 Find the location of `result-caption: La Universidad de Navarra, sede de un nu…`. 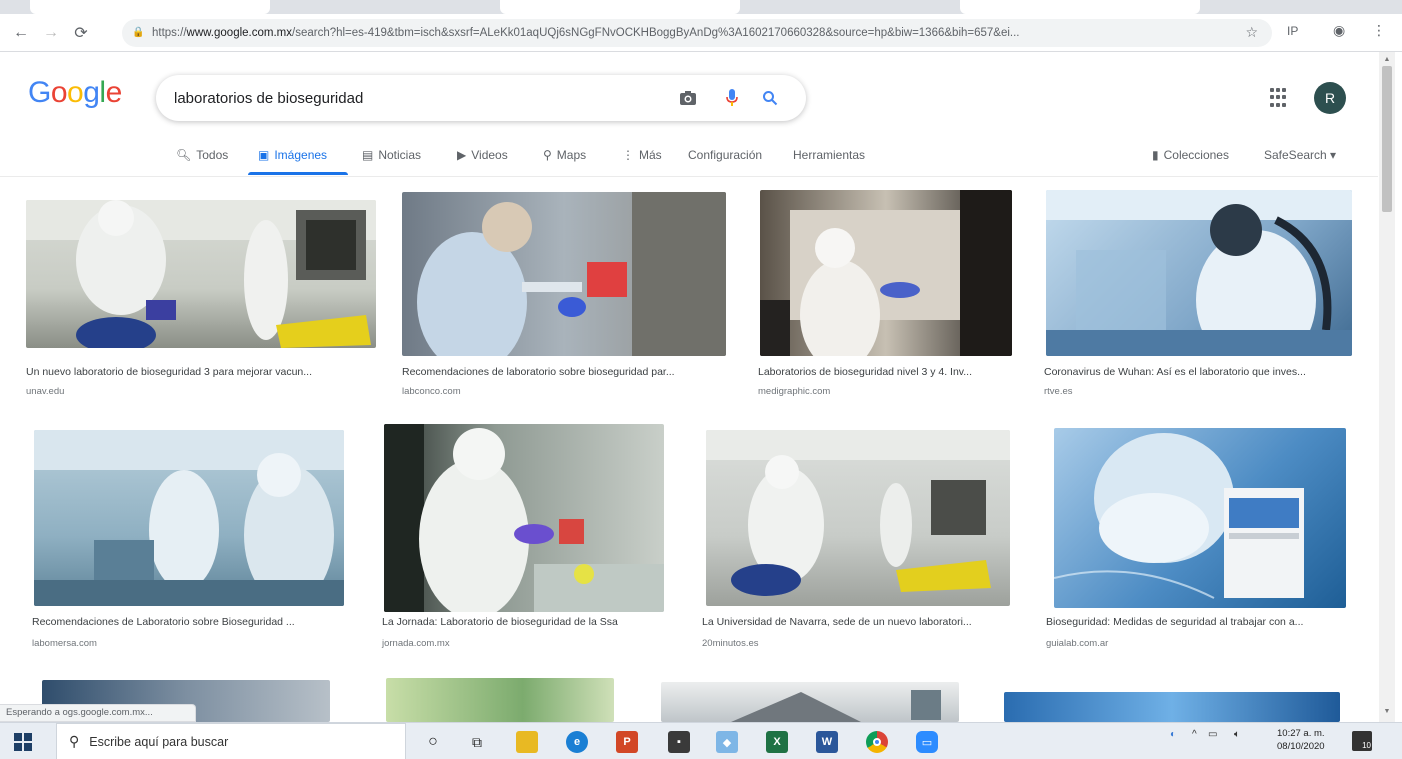

result-caption: La Universidad de Navarra, sede de un nu… is located at coordinates (860, 622).